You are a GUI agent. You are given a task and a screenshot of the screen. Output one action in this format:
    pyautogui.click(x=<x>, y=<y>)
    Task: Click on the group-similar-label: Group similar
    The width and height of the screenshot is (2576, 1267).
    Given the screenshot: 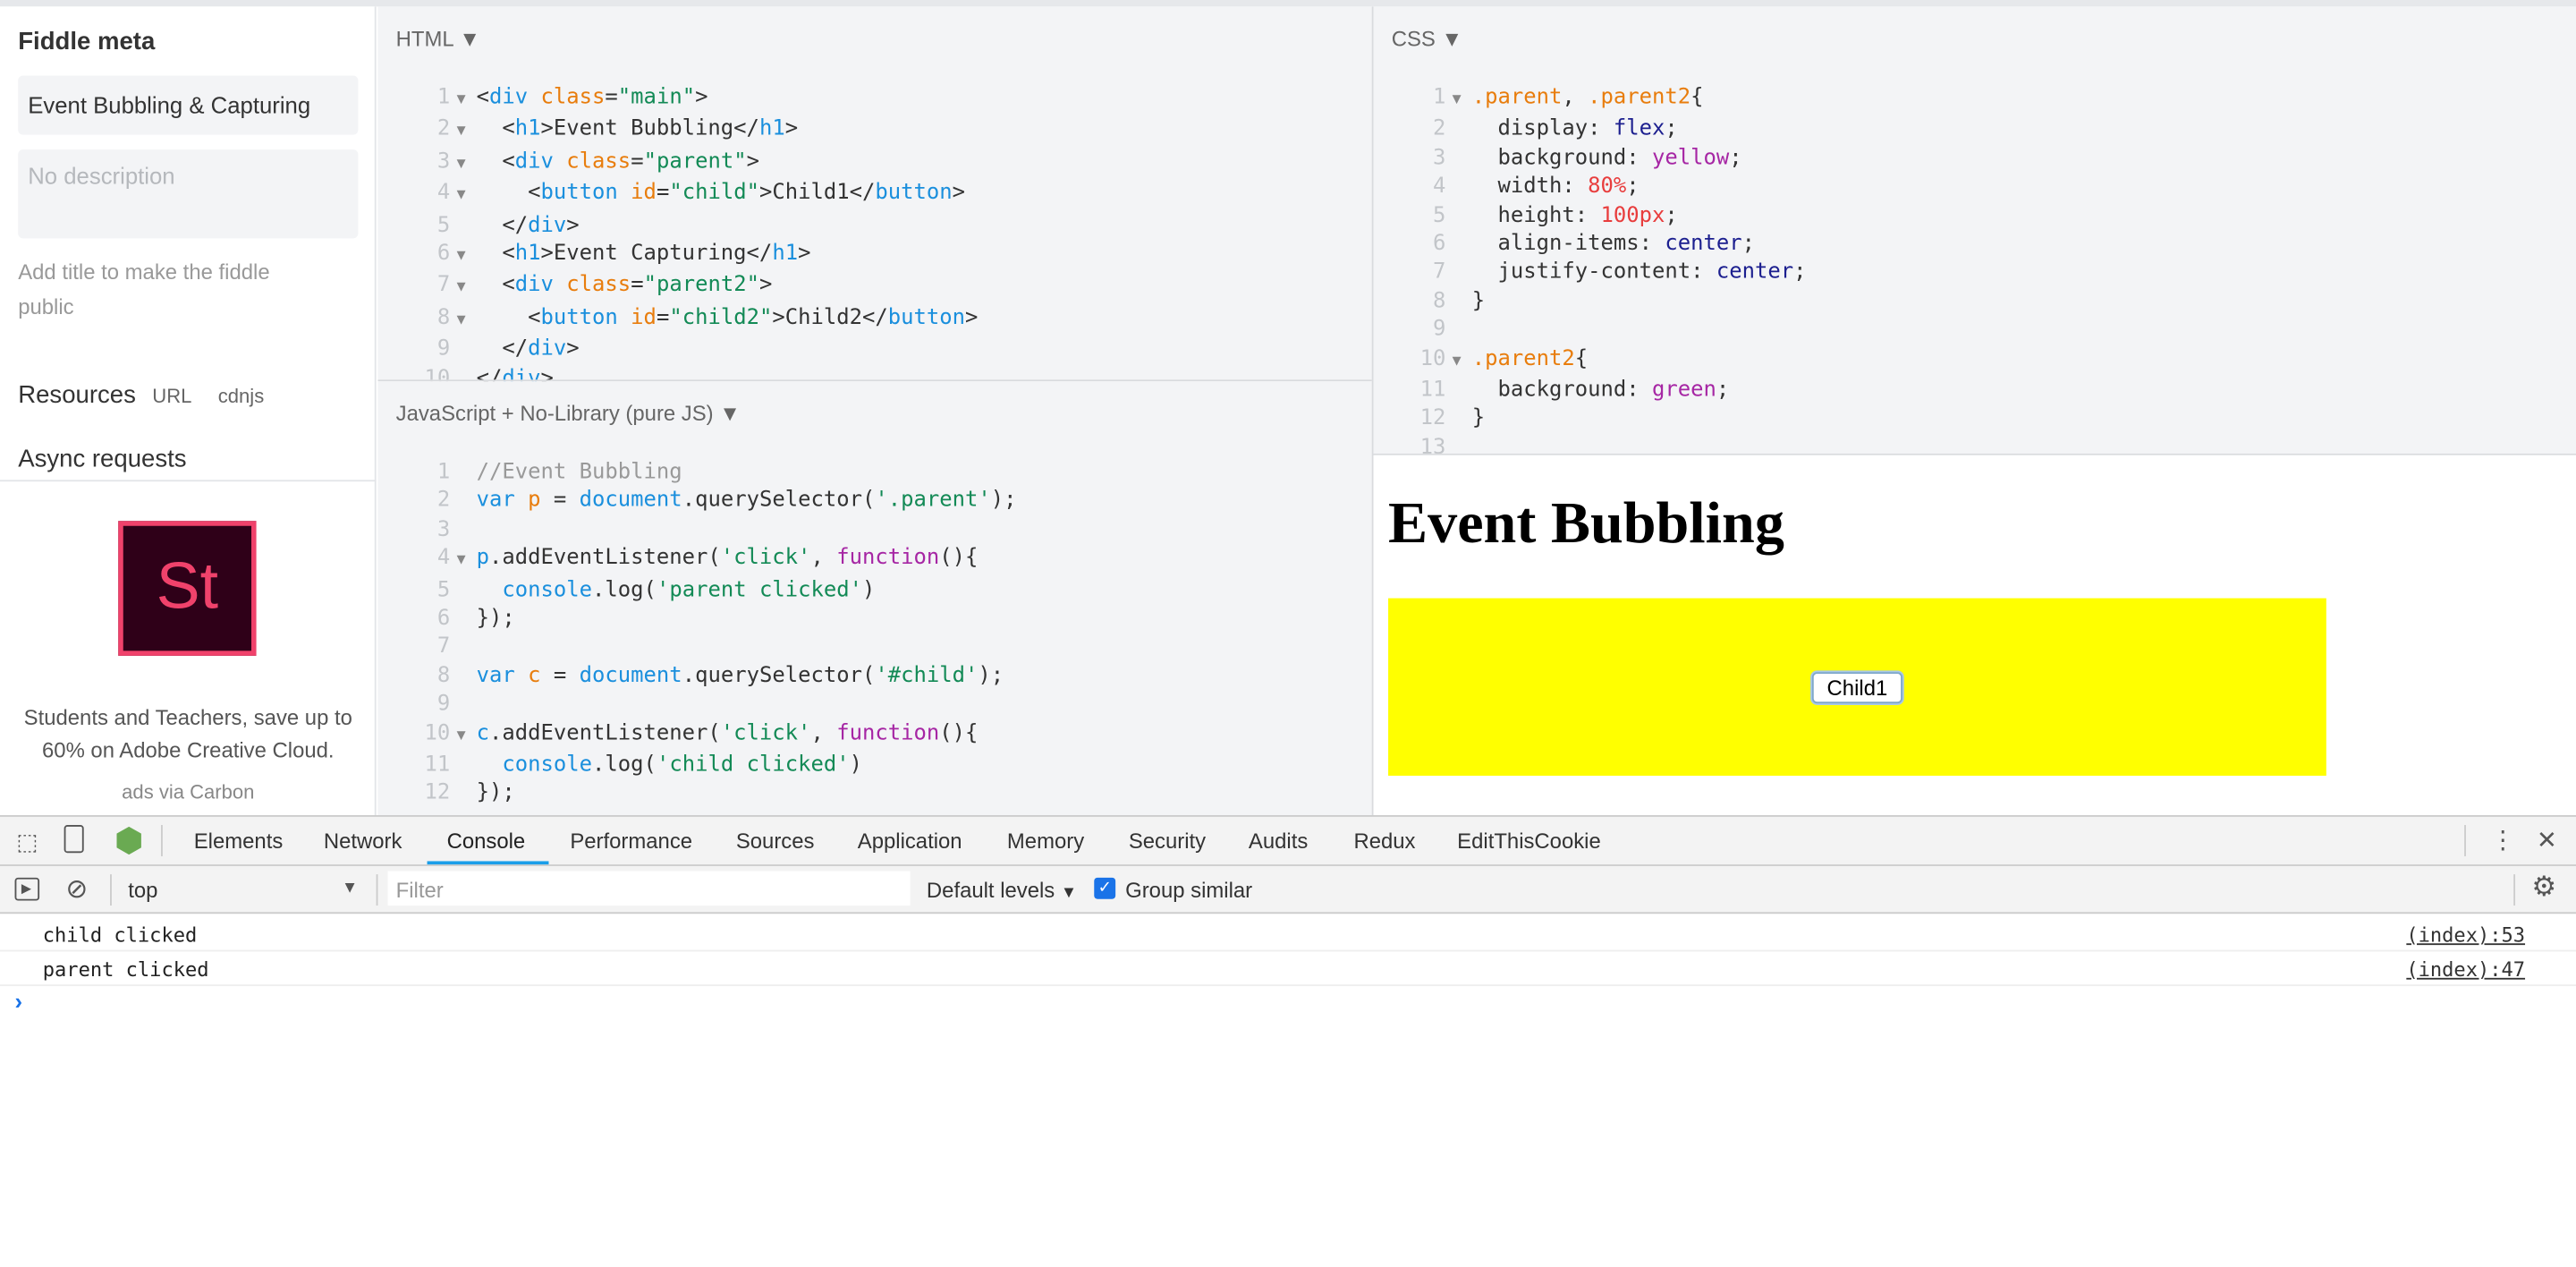 What is the action you would take?
    pyautogui.click(x=1188, y=890)
    